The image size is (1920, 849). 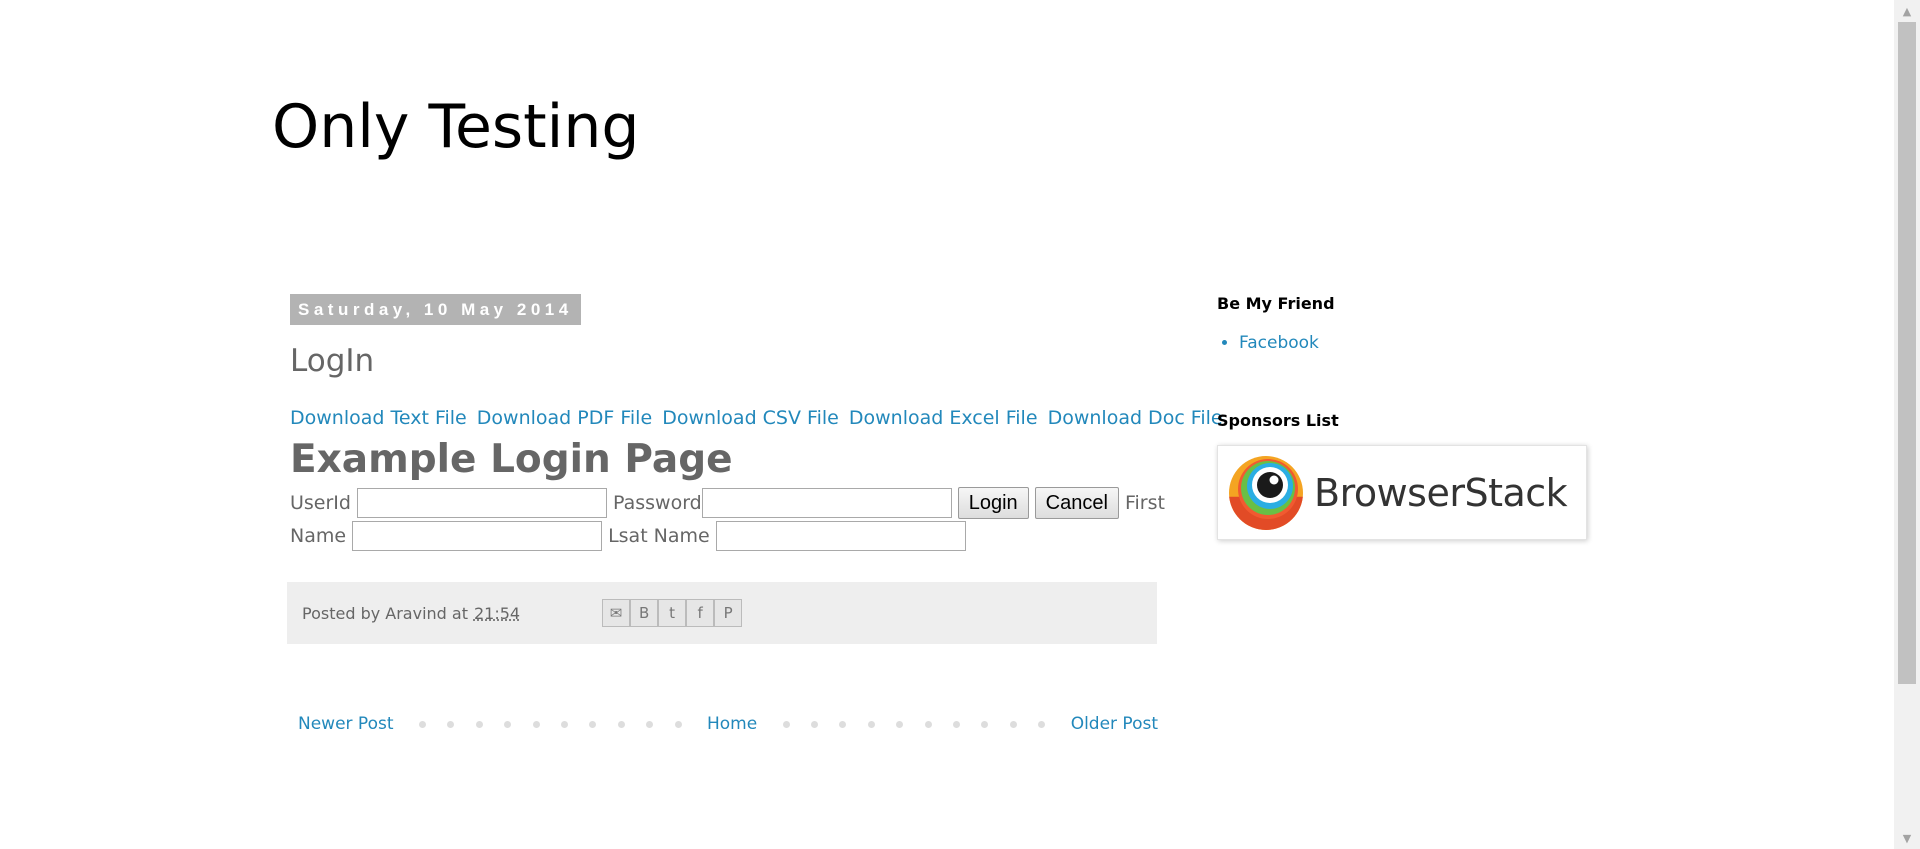 What do you see at coordinates (1278, 420) in the screenshot?
I see `sponsors-list-heading: Sponsors List` at bounding box center [1278, 420].